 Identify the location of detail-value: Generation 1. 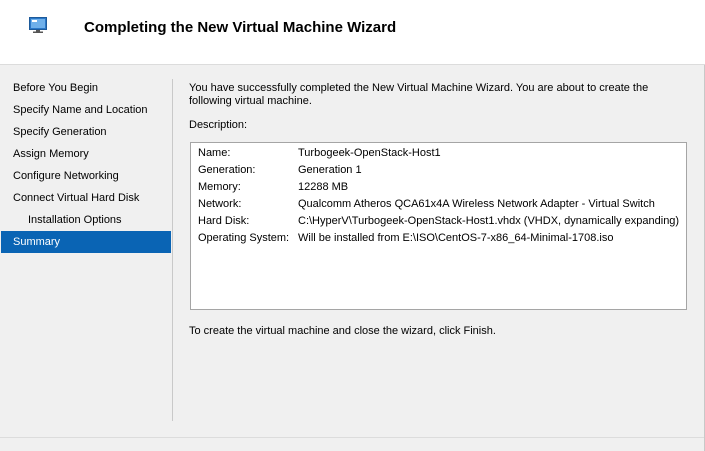
(330, 170).